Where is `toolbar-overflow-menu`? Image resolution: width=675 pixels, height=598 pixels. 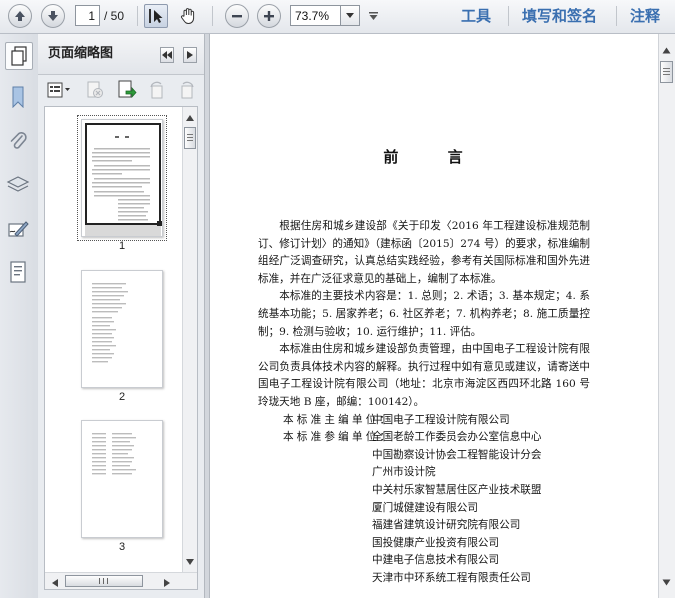 toolbar-overflow-menu is located at coordinates (373, 16).